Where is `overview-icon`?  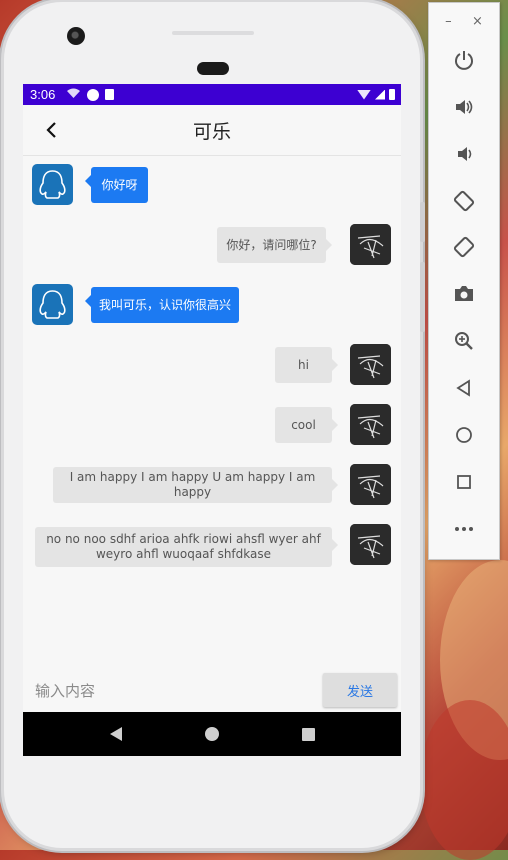 overview-icon is located at coordinates (464, 482).